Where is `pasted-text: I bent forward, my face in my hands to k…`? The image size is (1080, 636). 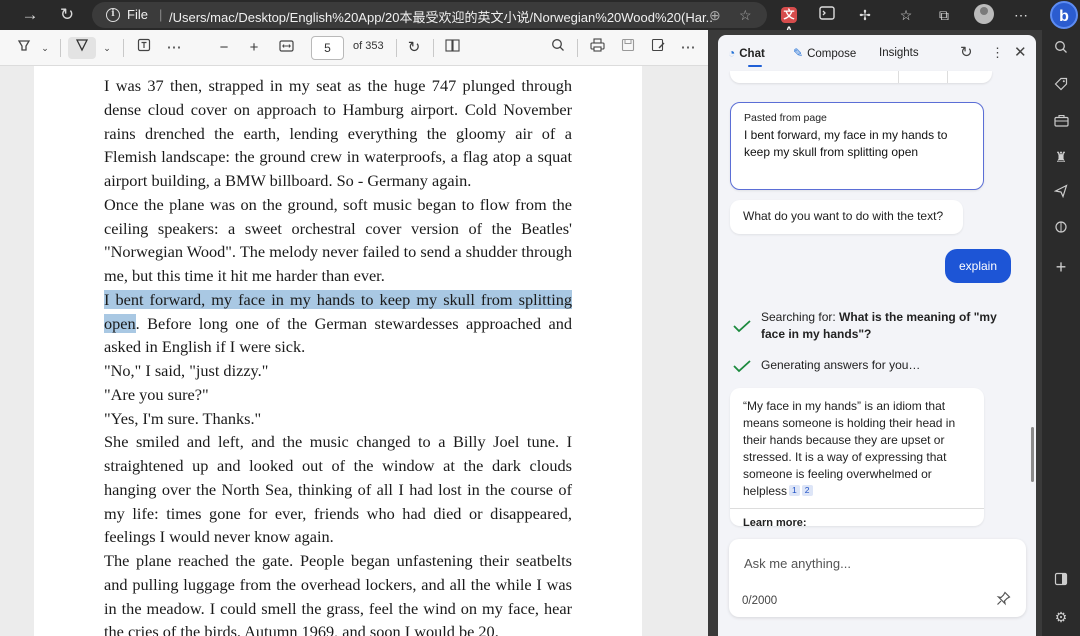 pasted-text: I bent forward, my face in my hands to k… is located at coordinates (846, 143).